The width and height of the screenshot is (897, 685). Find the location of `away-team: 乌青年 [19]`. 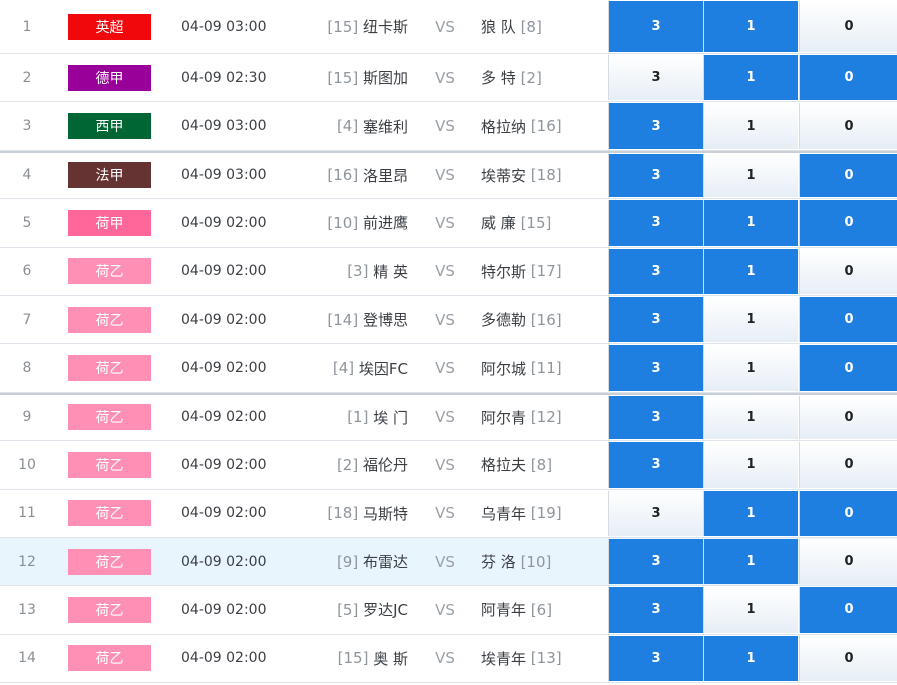

away-team: 乌青年 [19] is located at coordinates (541, 513).